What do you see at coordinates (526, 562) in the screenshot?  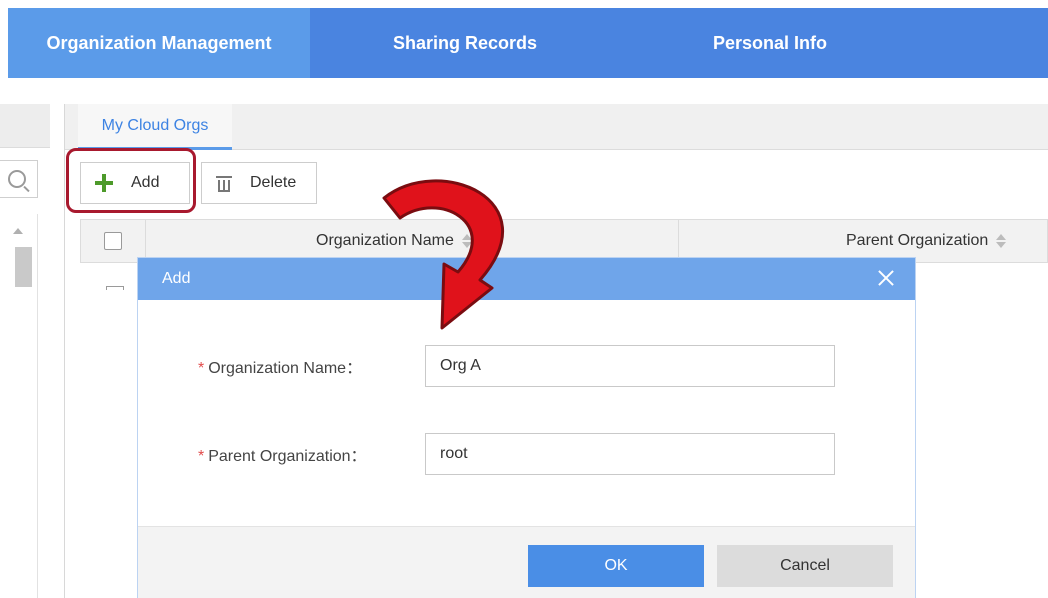 I see `dialog-footer: OK Cancel` at bounding box center [526, 562].